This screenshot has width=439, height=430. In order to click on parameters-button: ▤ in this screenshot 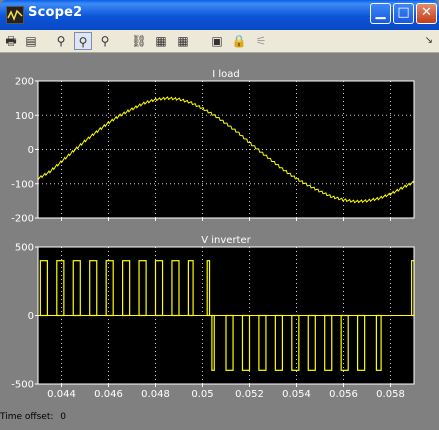, I will do `click(31, 41)`.